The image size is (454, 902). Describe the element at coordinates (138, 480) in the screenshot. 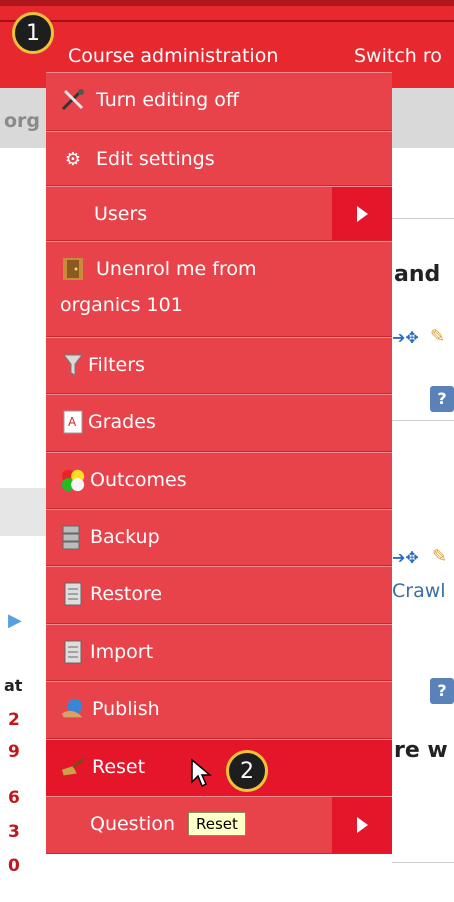

I see `menu-item-label: Outcomes` at that location.